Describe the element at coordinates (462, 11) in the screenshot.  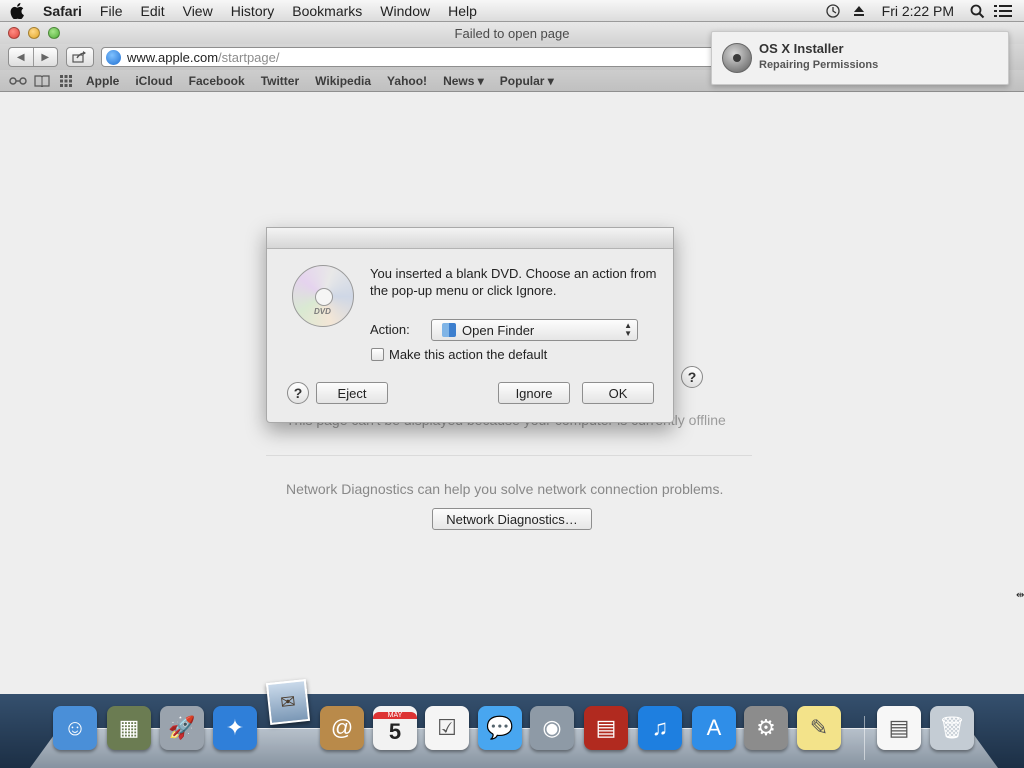
I see `menu-help: Help` at that location.